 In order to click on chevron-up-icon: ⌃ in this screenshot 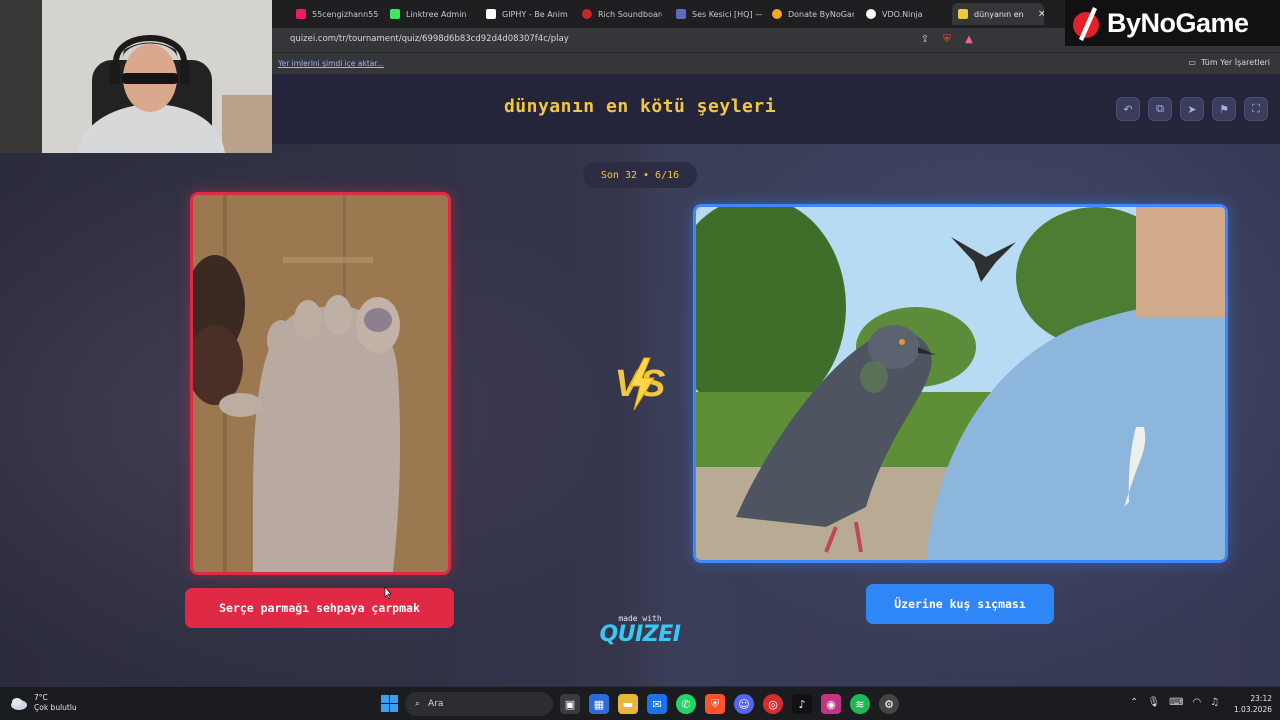, I will do `click(1134, 702)`.